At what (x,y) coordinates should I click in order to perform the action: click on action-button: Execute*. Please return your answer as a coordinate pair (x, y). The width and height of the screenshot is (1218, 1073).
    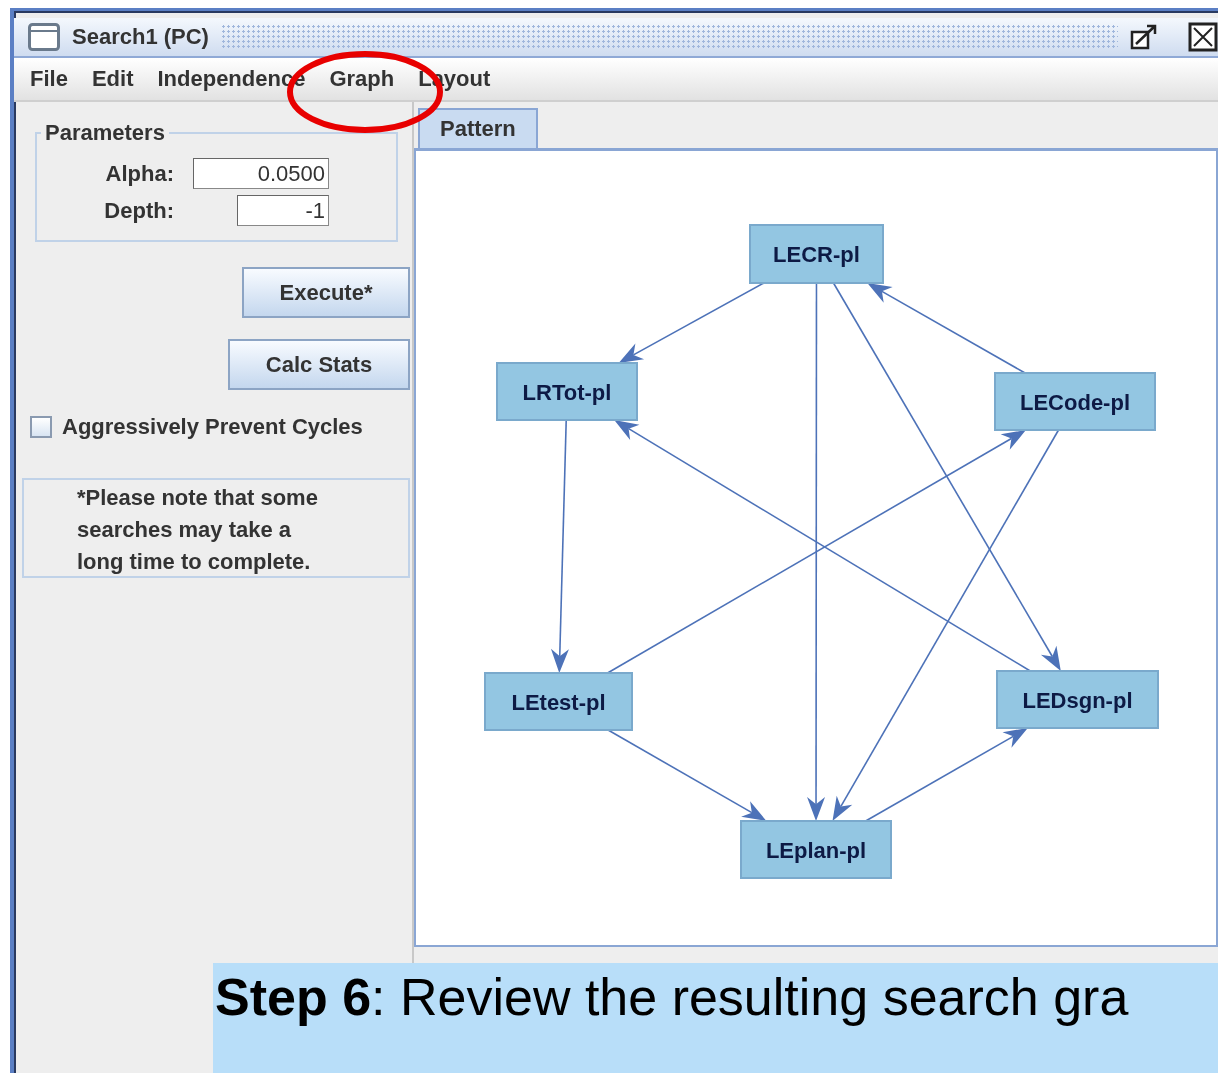
    Looking at the image, I should click on (326, 292).